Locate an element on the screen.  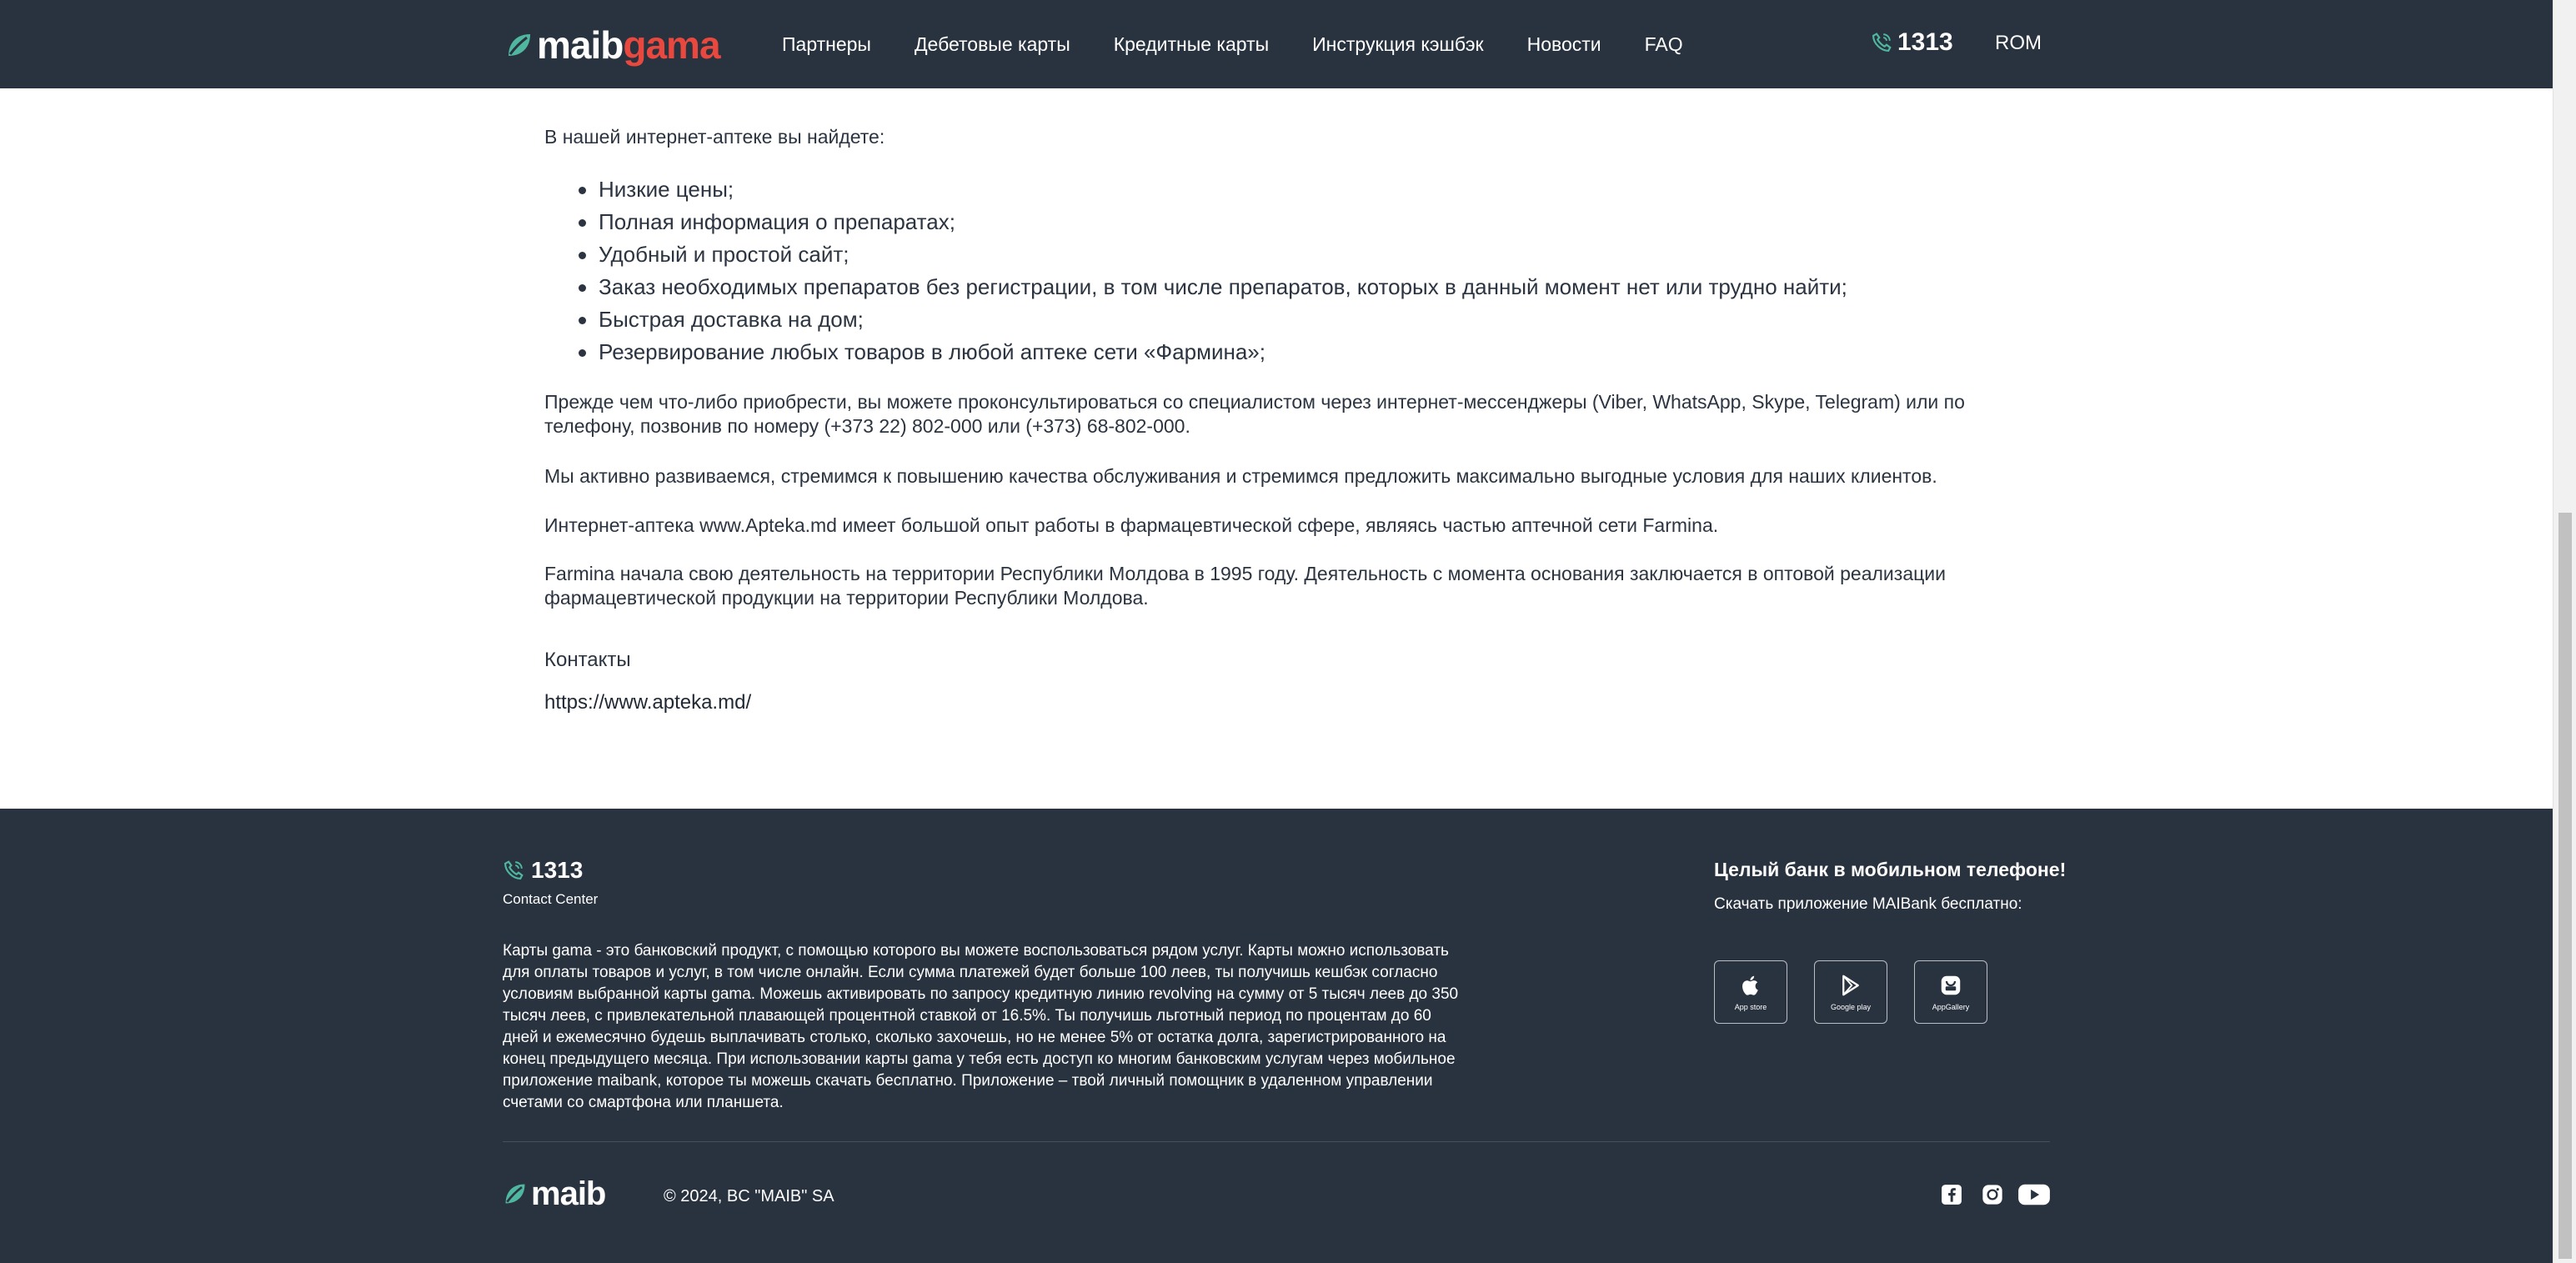
footer-divider is located at coordinates (1276, 1141).